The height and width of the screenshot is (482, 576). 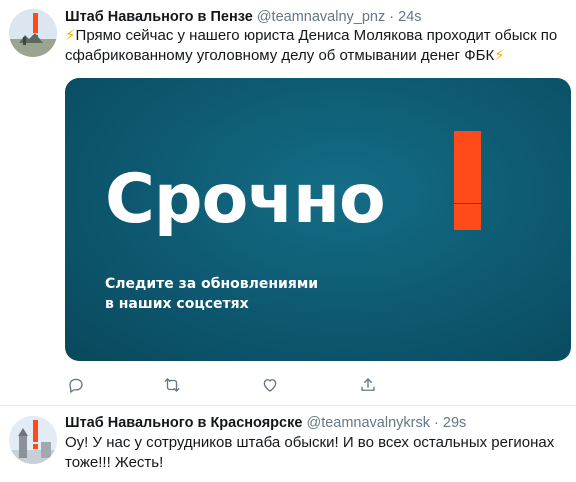 What do you see at coordinates (409, 17) in the screenshot?
I see `timestamp: 24s` at bounding box center [409, 17].